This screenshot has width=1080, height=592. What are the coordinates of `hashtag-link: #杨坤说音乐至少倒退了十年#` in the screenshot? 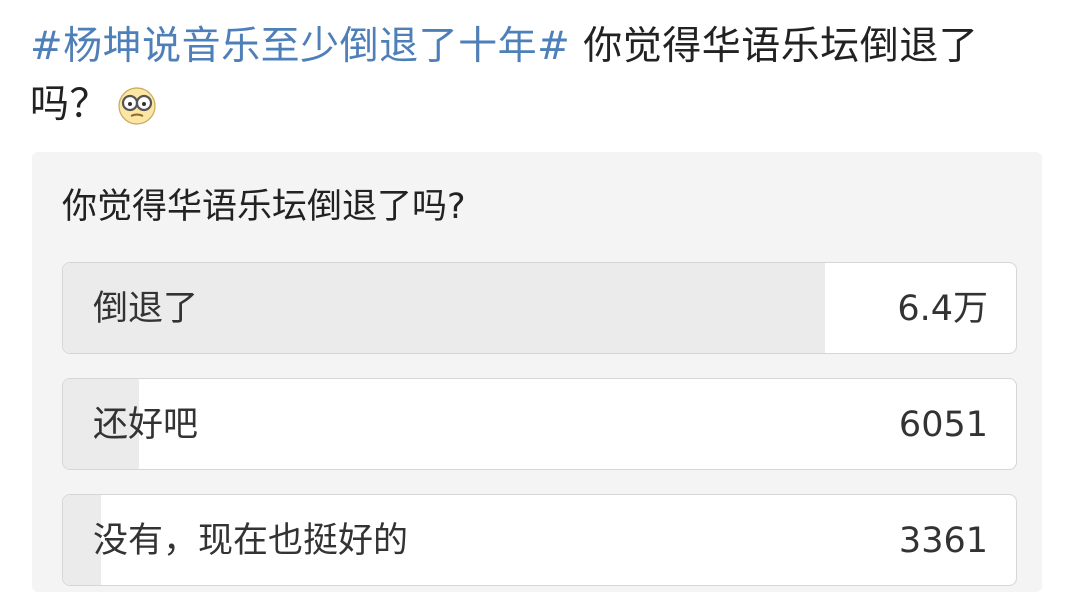 It's located at (300, 46).